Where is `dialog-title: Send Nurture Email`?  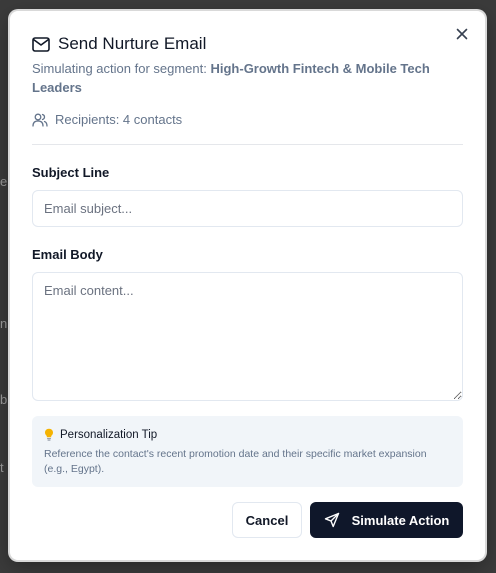
dialog-title: Send Nurture Email is located at coordinates (132, 43).